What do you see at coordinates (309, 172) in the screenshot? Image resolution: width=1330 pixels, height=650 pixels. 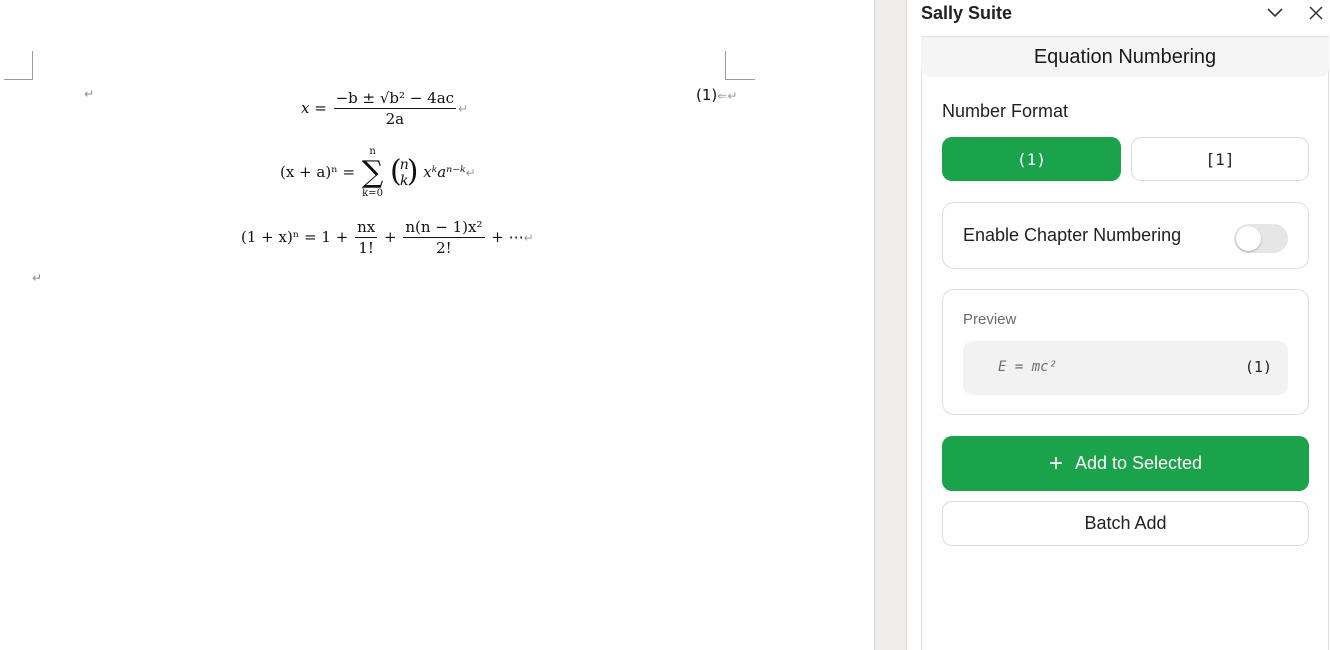 I see `equation-lhs: (x + a)ⁿ` at bounding box center [309, 172].